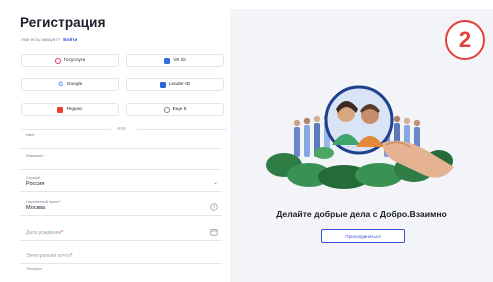 The height and width of the screenshot is (282, 493). What do you see at coordinates (121, 255) in the screenshot?
I see `email-field: Электронная почта*` at bounding box center [121, 255].